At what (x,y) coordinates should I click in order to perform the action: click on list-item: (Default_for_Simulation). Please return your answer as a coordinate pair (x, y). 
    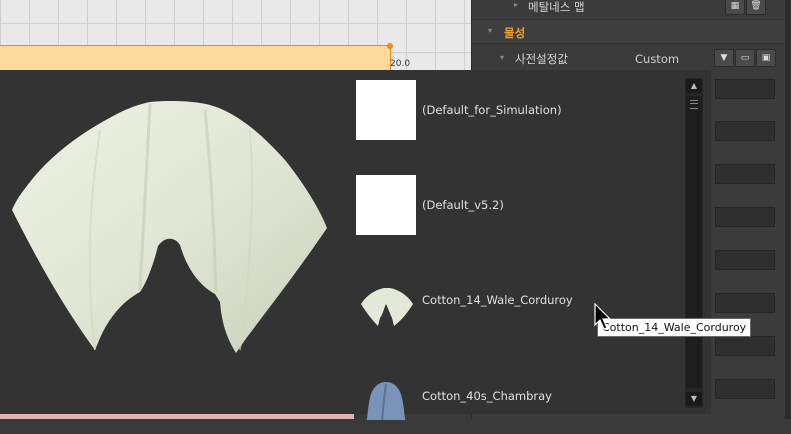
    Looking at the image, I should click on (518, 111).